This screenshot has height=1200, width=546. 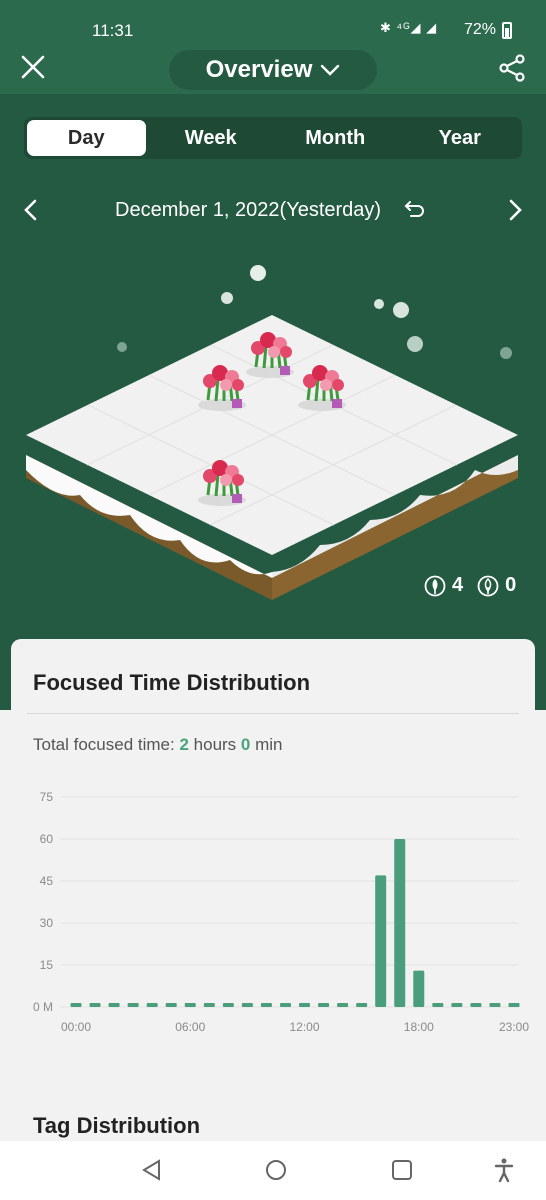 I want to click on signal-icons: ✱ ⁴ᴳ◢ ◢, so click(x=409, y=27).